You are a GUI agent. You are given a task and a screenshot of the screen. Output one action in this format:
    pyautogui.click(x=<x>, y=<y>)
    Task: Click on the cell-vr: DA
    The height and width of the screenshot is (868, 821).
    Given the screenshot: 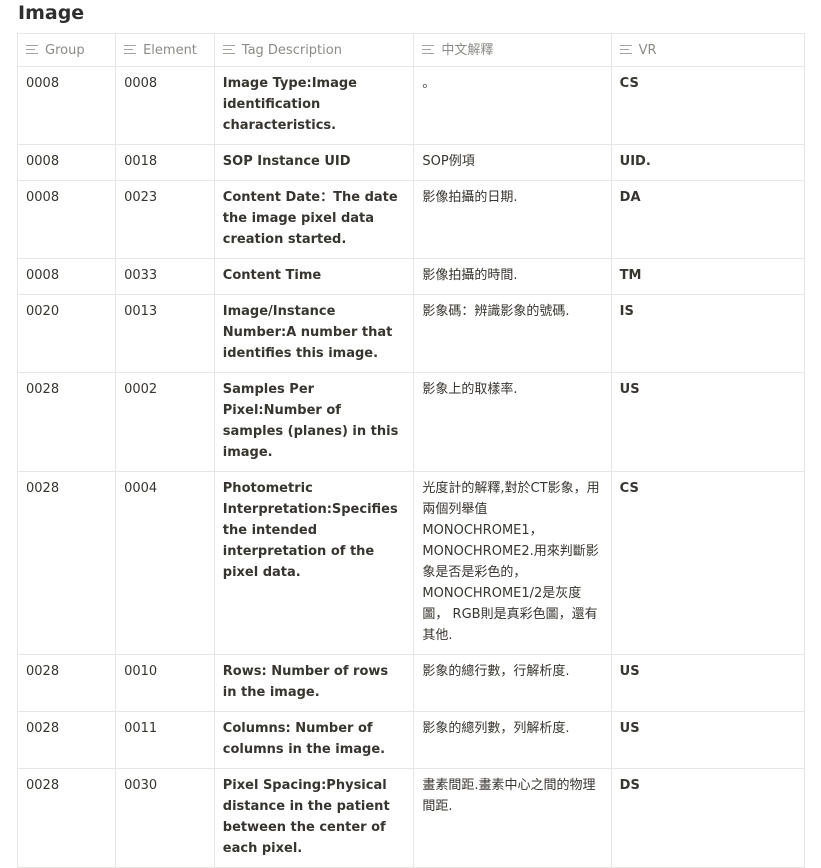 What is the action you would take?
    pyautogui.click(x=707, y=220)
    